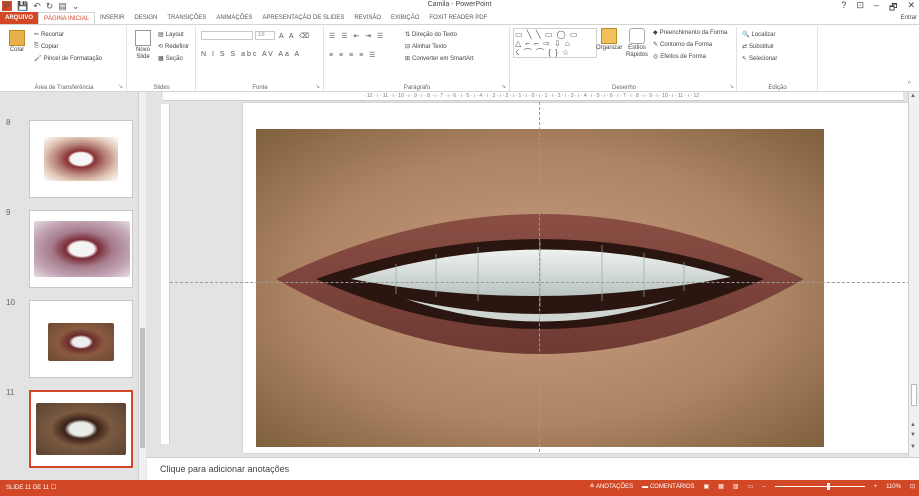  I want to click on zoom-in-icon: +, so click(876, 487).